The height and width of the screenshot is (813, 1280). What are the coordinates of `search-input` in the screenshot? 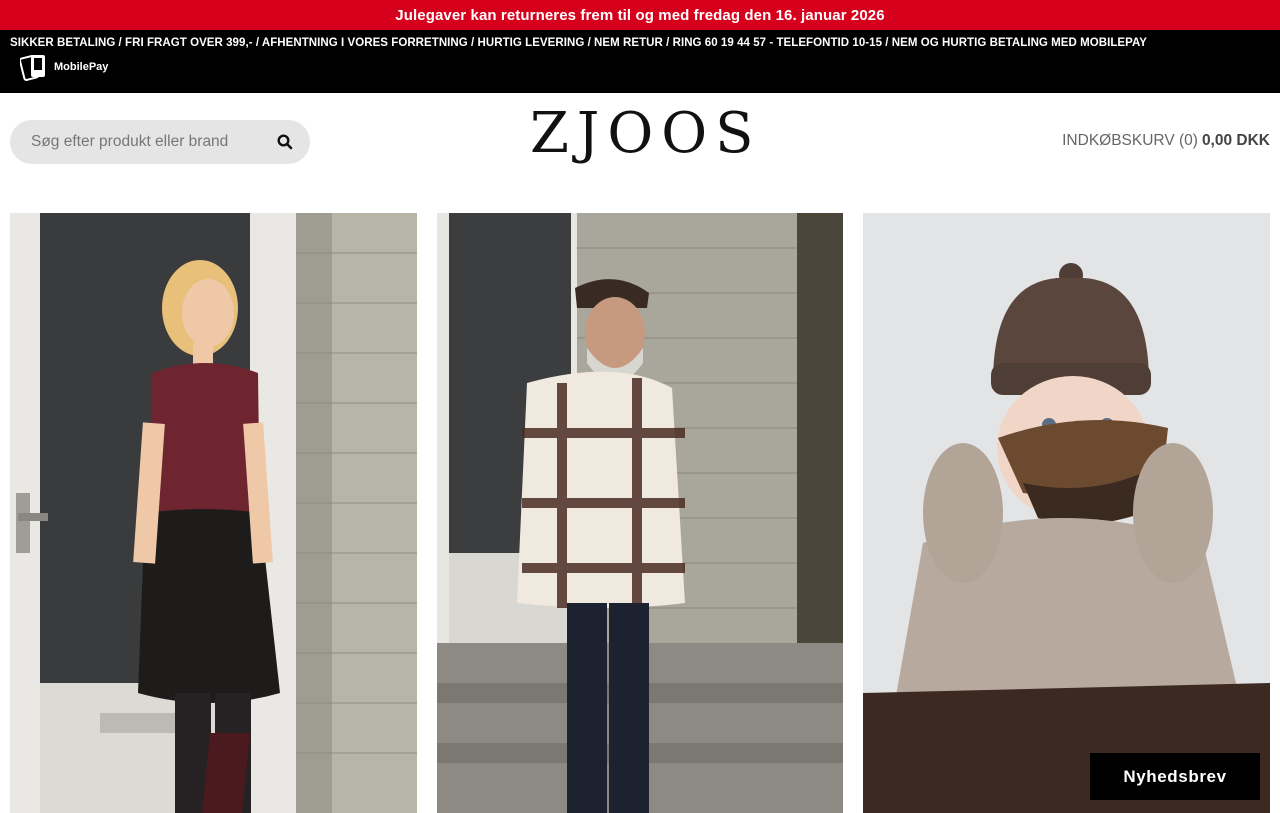 It's located at (153, 142).